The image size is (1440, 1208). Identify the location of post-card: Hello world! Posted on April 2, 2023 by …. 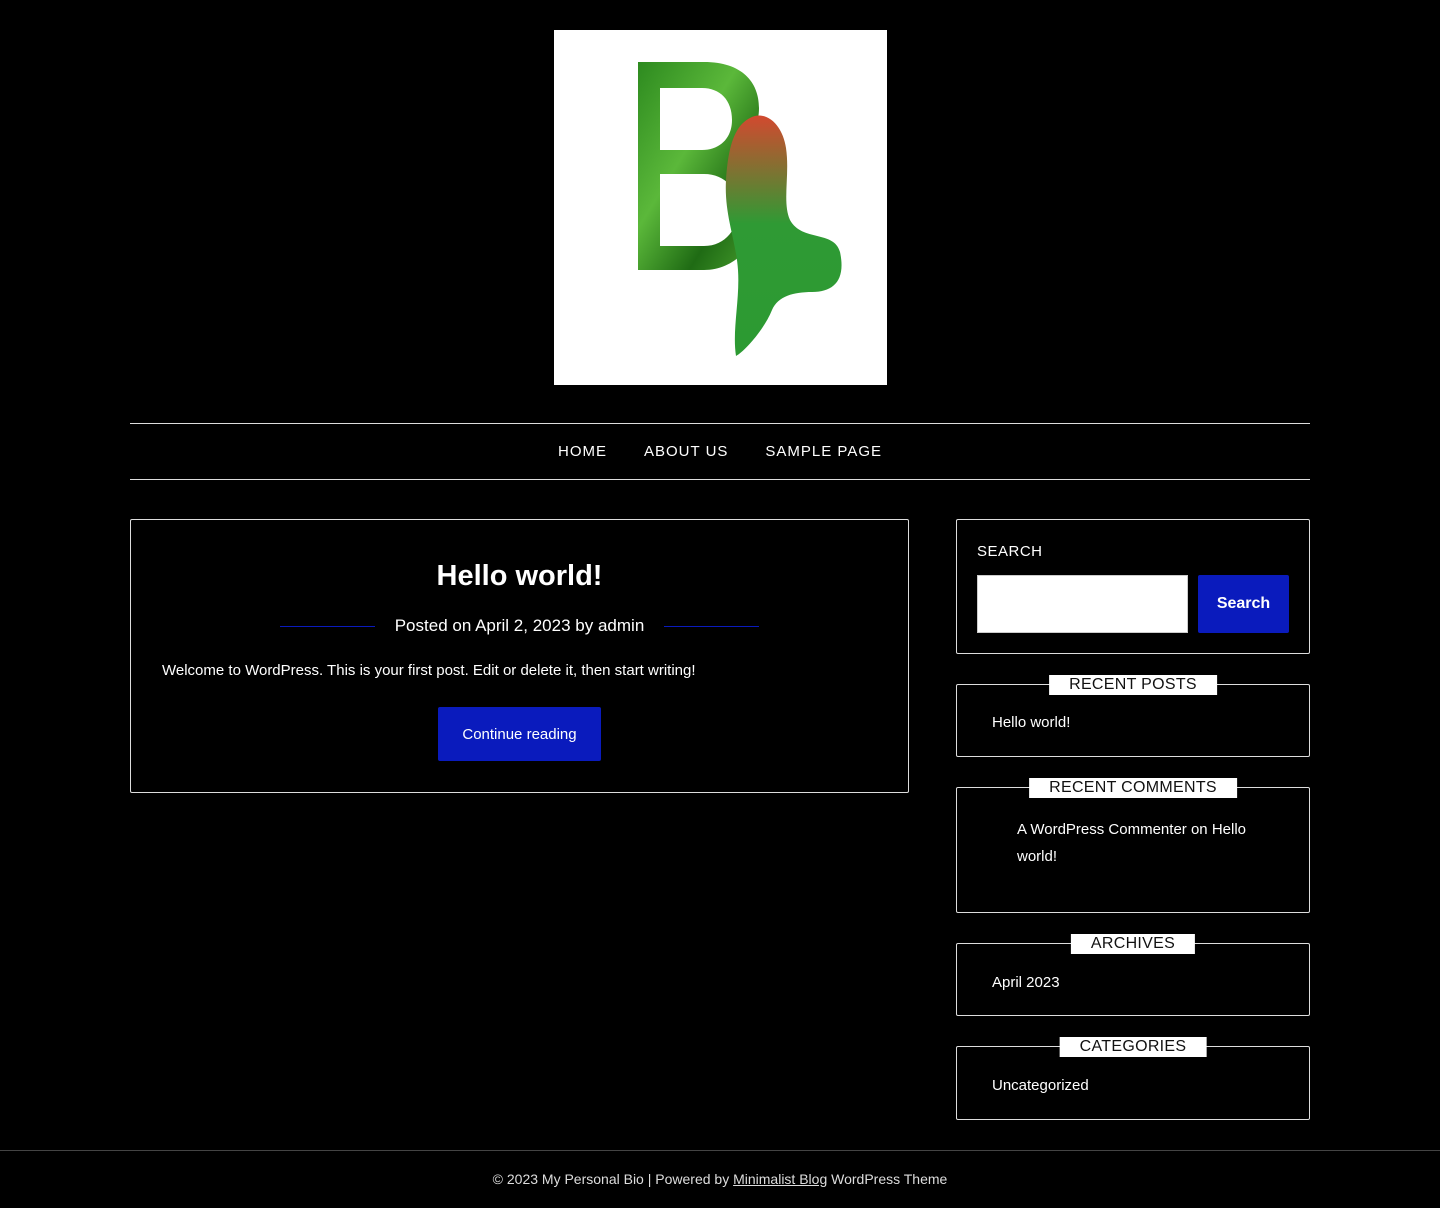
(519, 656).